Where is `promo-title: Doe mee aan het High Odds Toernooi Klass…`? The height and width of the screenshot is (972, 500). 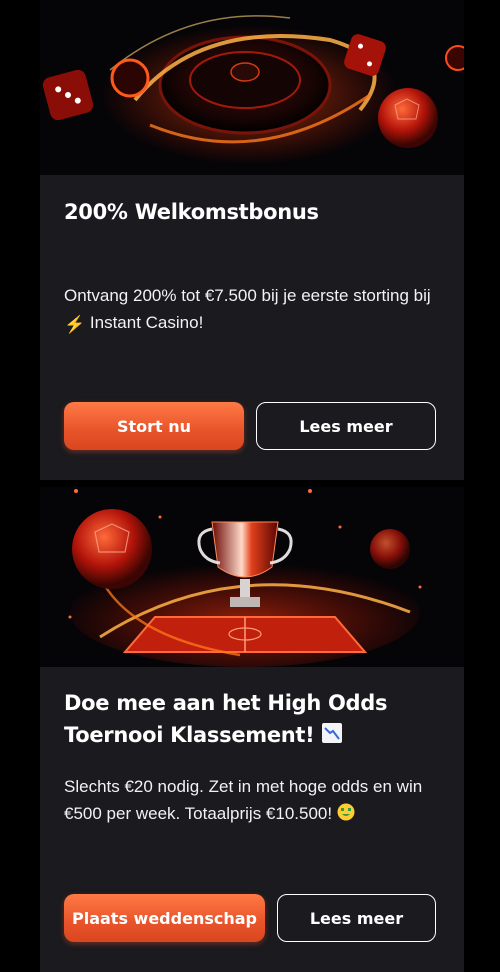 promo-title: Doe mee aan het High Odds Toernooi Klass… is located at coordinates (252, 720).